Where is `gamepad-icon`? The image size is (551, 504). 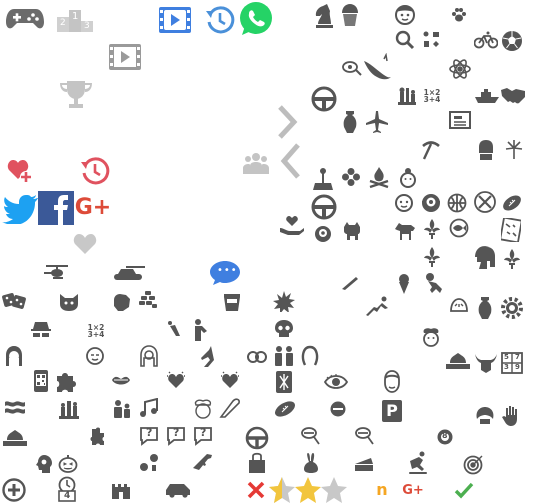
gamepad-icon is located at coordinates (25, 19).